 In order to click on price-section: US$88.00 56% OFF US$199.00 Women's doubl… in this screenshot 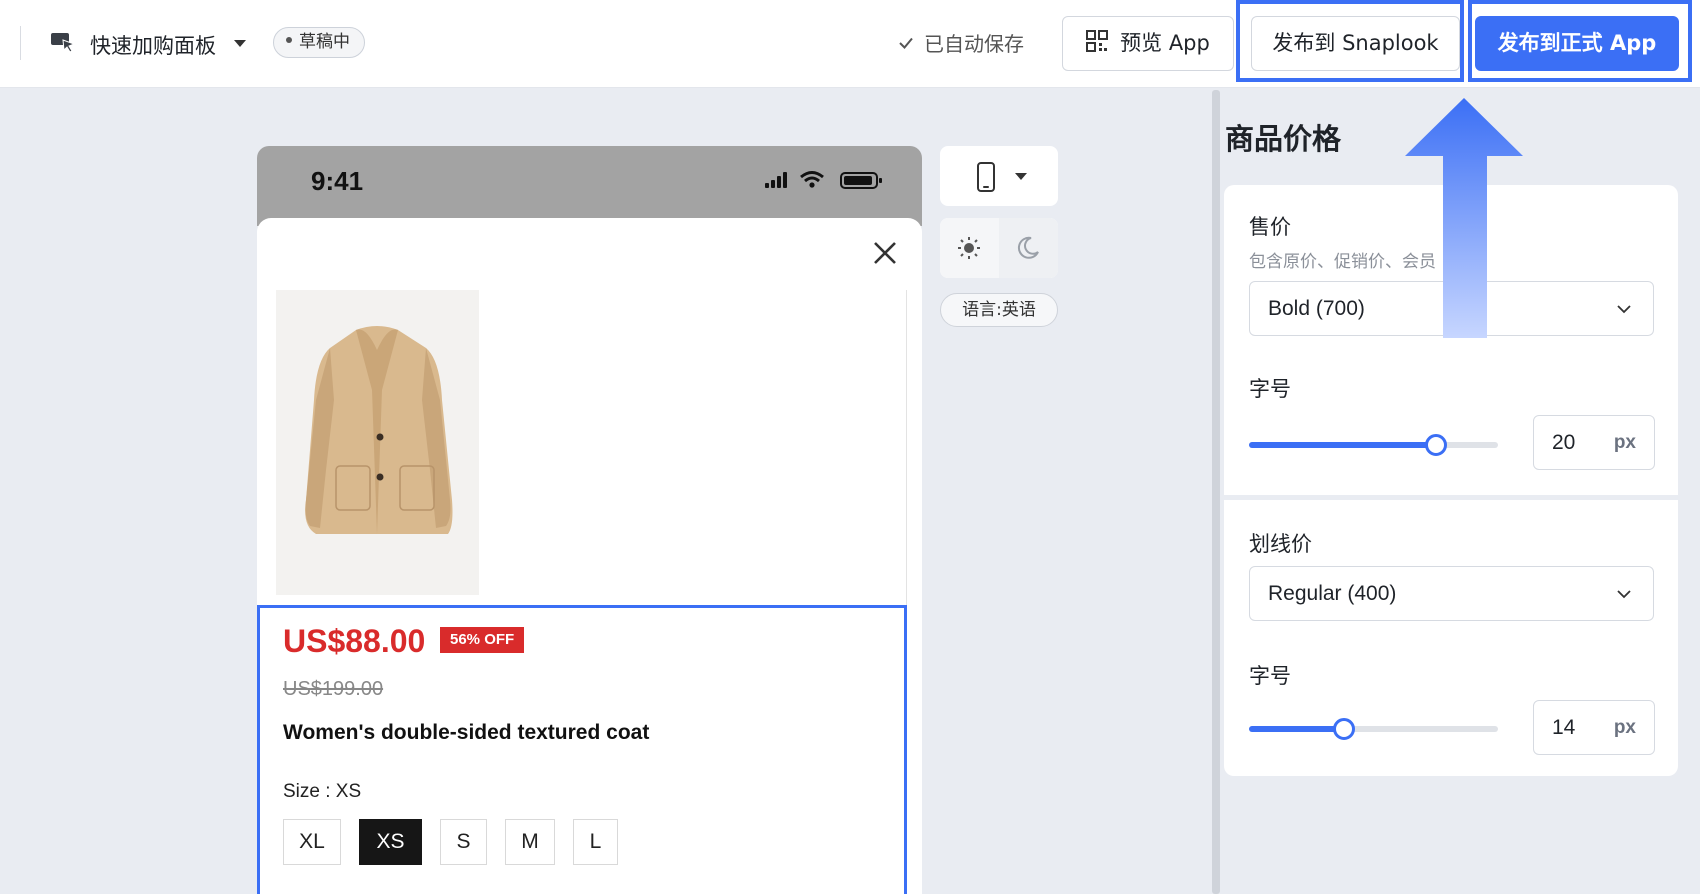, I will do `click(582, 749)`.